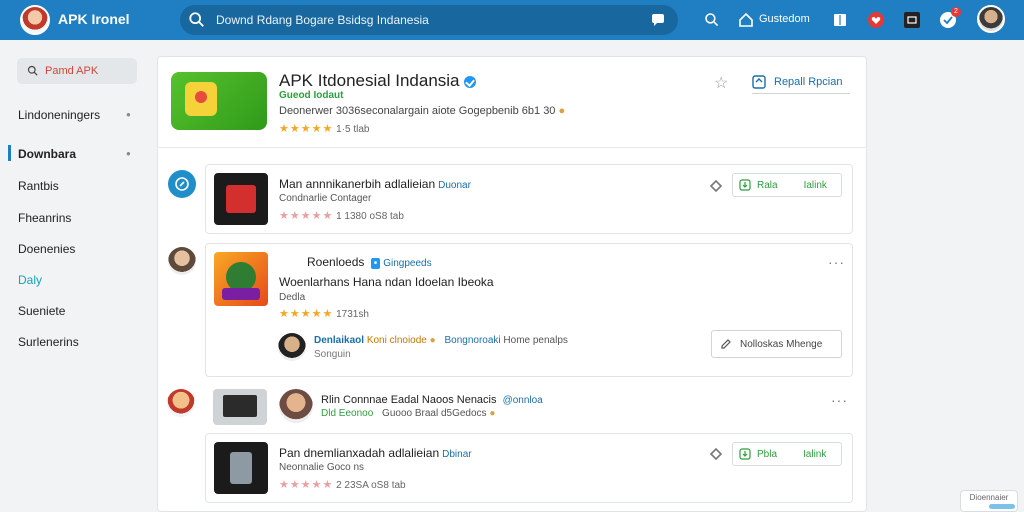 This screenshot has width=1024, height=512. I want to click on entry-actions: Pbla Ialink, so click(787, 454).